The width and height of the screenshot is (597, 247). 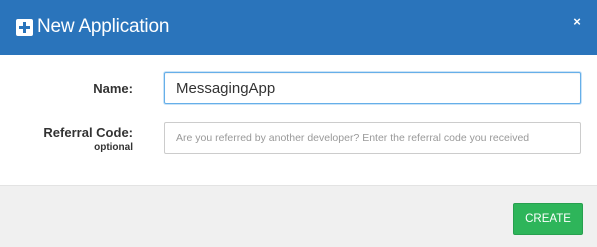 I want to click on name-label: Name:, so click(x=113, y=88).